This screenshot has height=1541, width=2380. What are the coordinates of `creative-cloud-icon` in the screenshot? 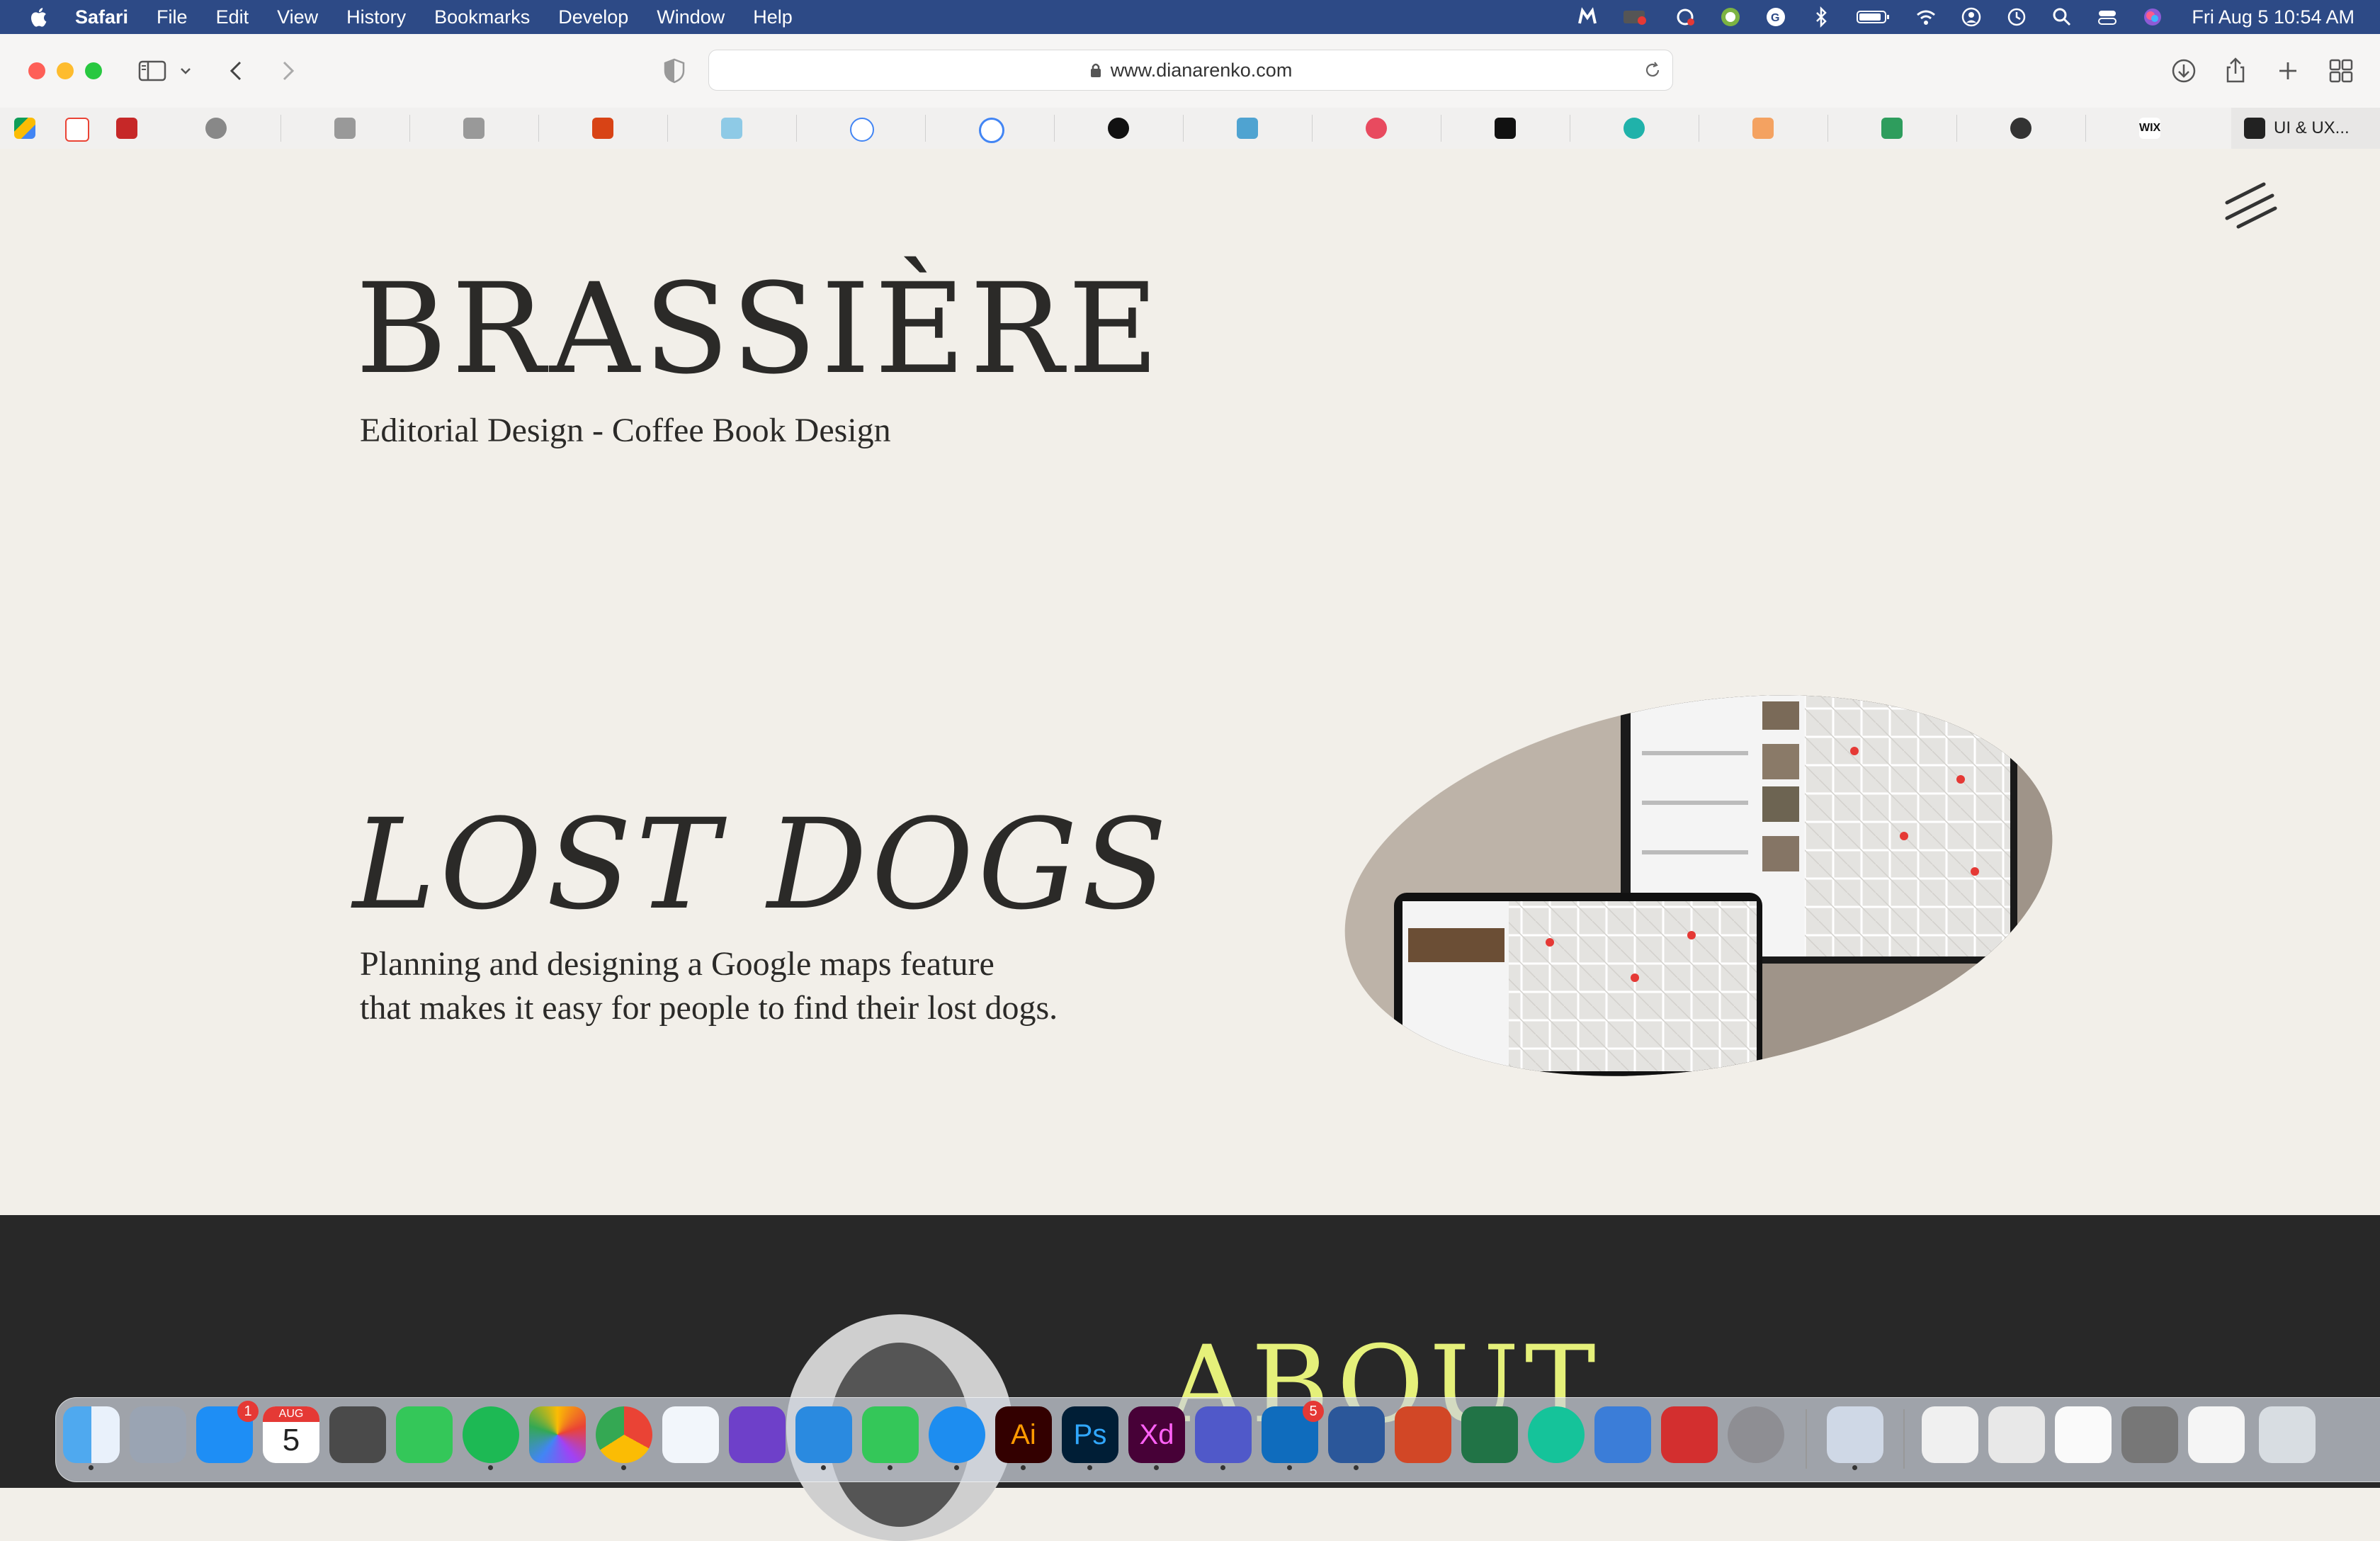 It's located at (1685, 17).